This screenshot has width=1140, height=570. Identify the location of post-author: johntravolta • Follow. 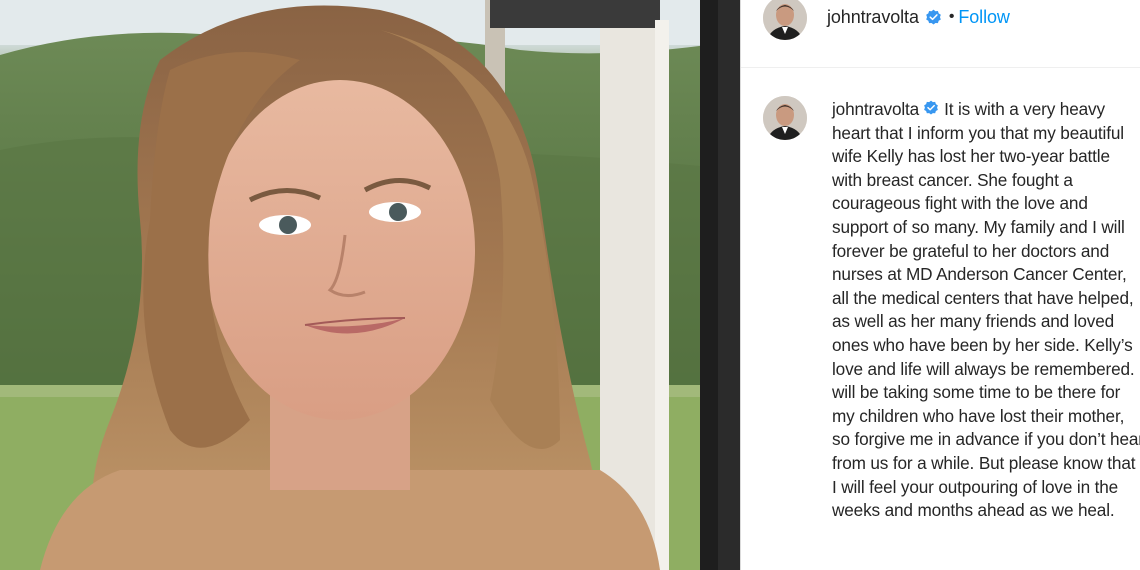
(918, 17).